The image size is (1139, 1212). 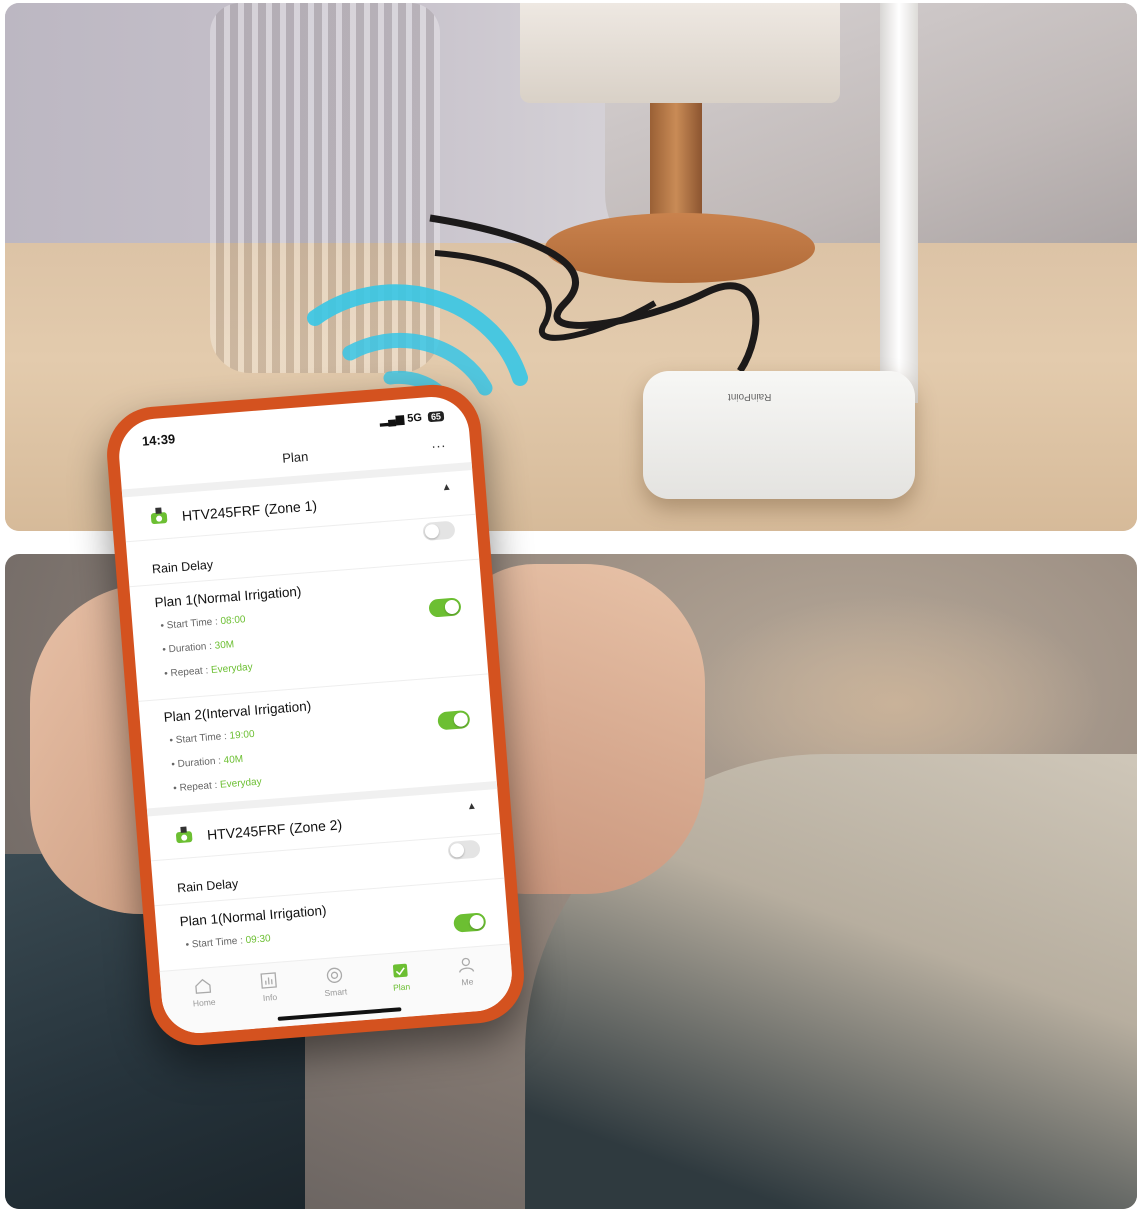 I want to click on network-type: 5G, so click(x=414, y=418).